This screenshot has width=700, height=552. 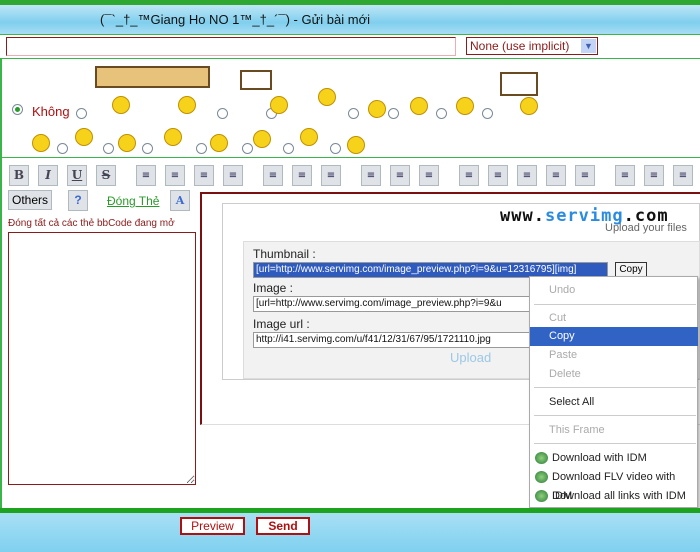 I want to click on post-icon-select: None (use implicit) ▼, so click(x=532, y=46).